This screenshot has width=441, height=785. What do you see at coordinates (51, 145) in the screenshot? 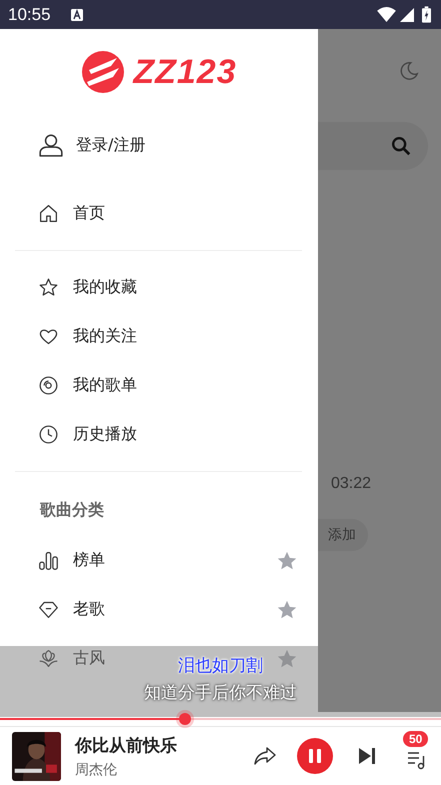
I see `user-icon` at bounding box center [51, 145].